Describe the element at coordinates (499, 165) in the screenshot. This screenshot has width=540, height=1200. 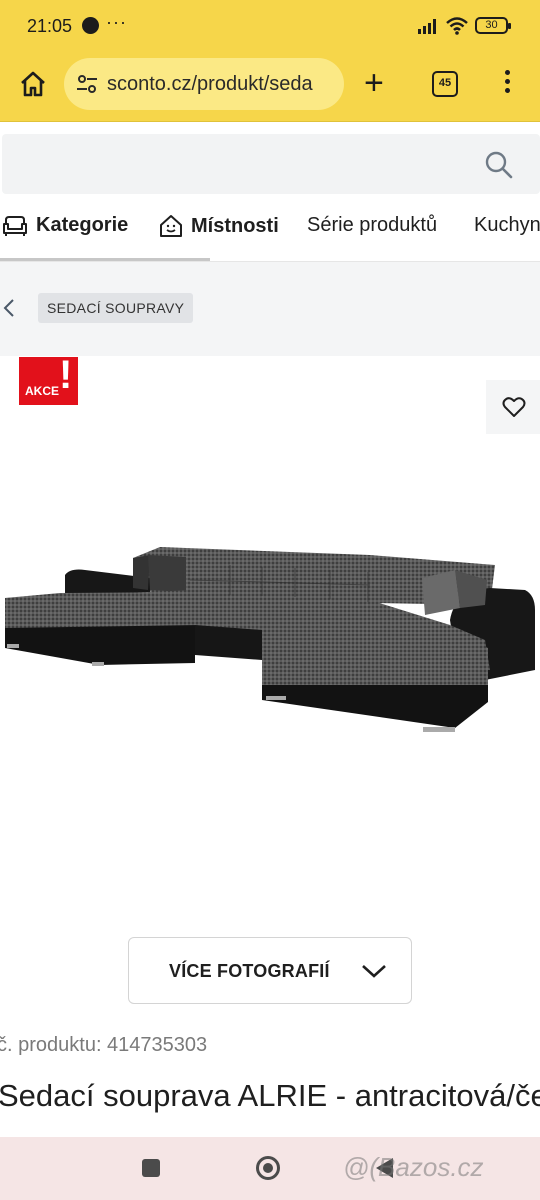
I see `search-icon` at that location.